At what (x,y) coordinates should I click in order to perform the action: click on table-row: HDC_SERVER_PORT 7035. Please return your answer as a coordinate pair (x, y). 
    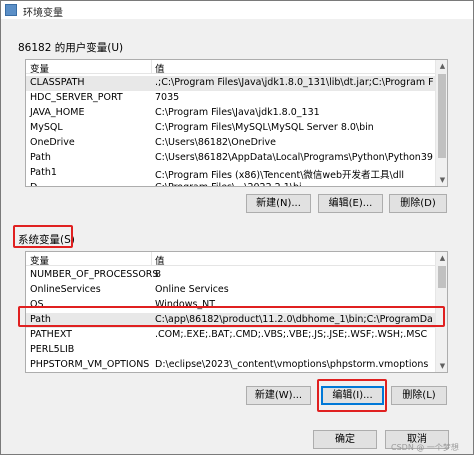
    Looking at the image, I should click on (230, 98).